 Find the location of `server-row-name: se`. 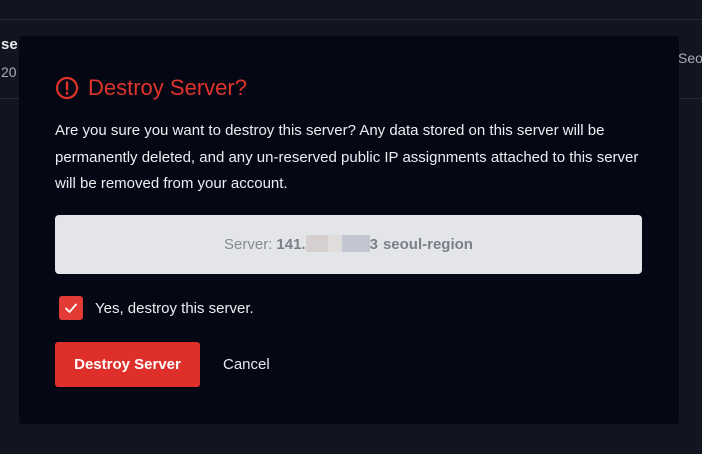

server-row-name: se is located at coordinates (9, 44).